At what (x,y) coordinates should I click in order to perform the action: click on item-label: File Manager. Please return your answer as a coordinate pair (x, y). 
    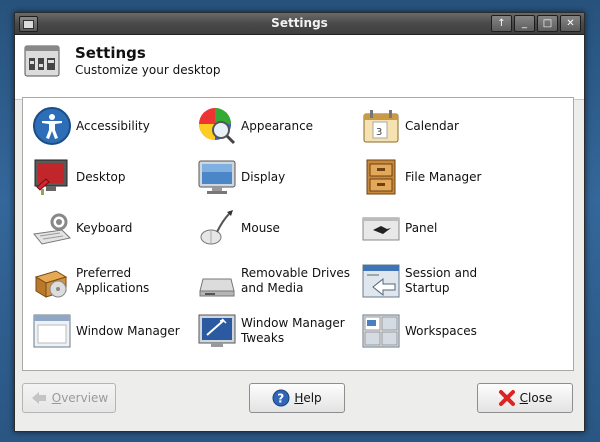
    Looking at the image, I should click on (443, 176).